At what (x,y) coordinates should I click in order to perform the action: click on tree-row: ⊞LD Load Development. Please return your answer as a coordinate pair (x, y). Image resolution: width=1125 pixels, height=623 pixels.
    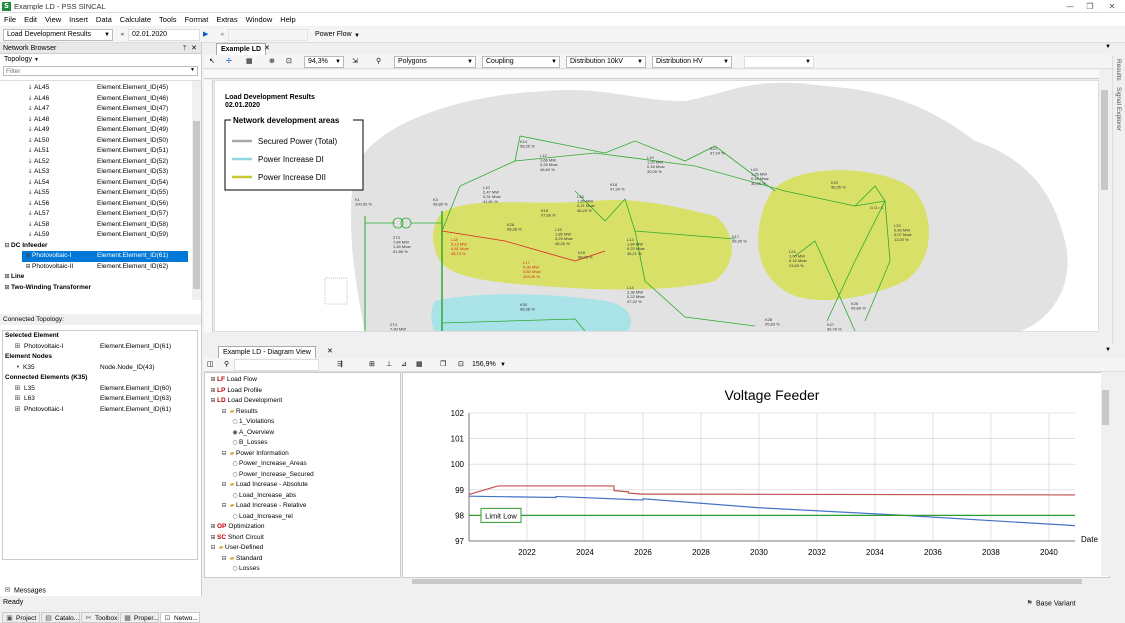
    Looking at the image, I should click on (302, 401).